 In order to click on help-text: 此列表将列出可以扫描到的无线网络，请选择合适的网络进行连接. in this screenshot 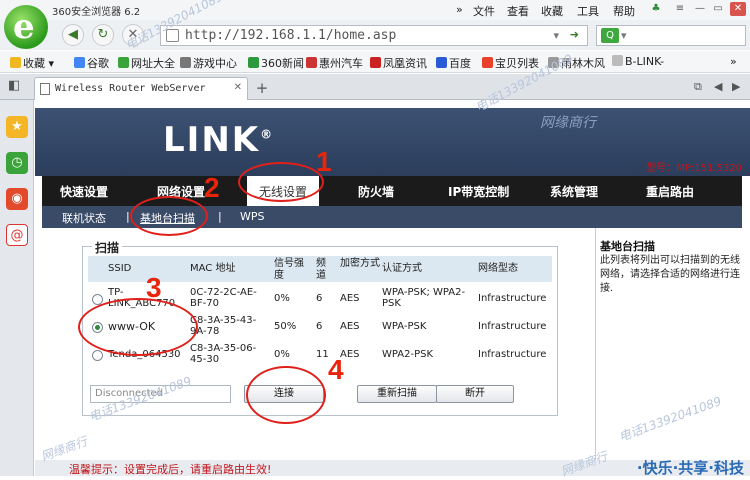, I will do `click(670, 274)`.